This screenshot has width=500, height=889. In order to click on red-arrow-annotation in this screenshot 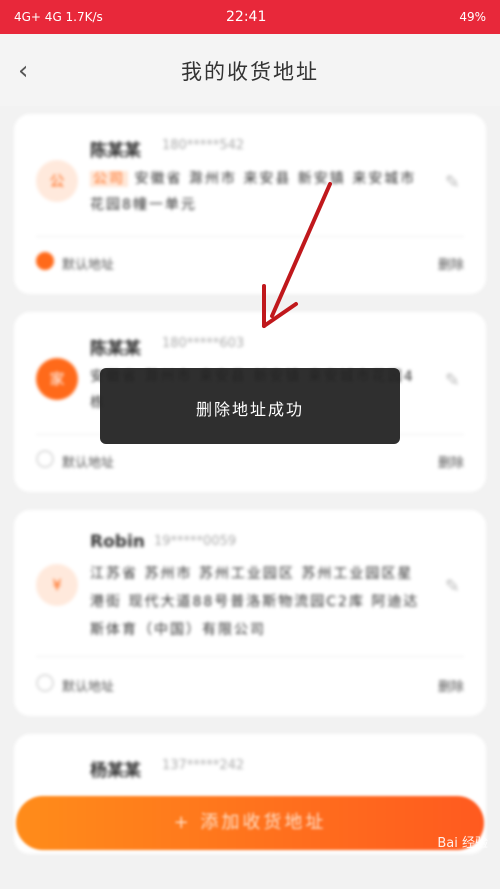, I will do `click(297, 255)`.